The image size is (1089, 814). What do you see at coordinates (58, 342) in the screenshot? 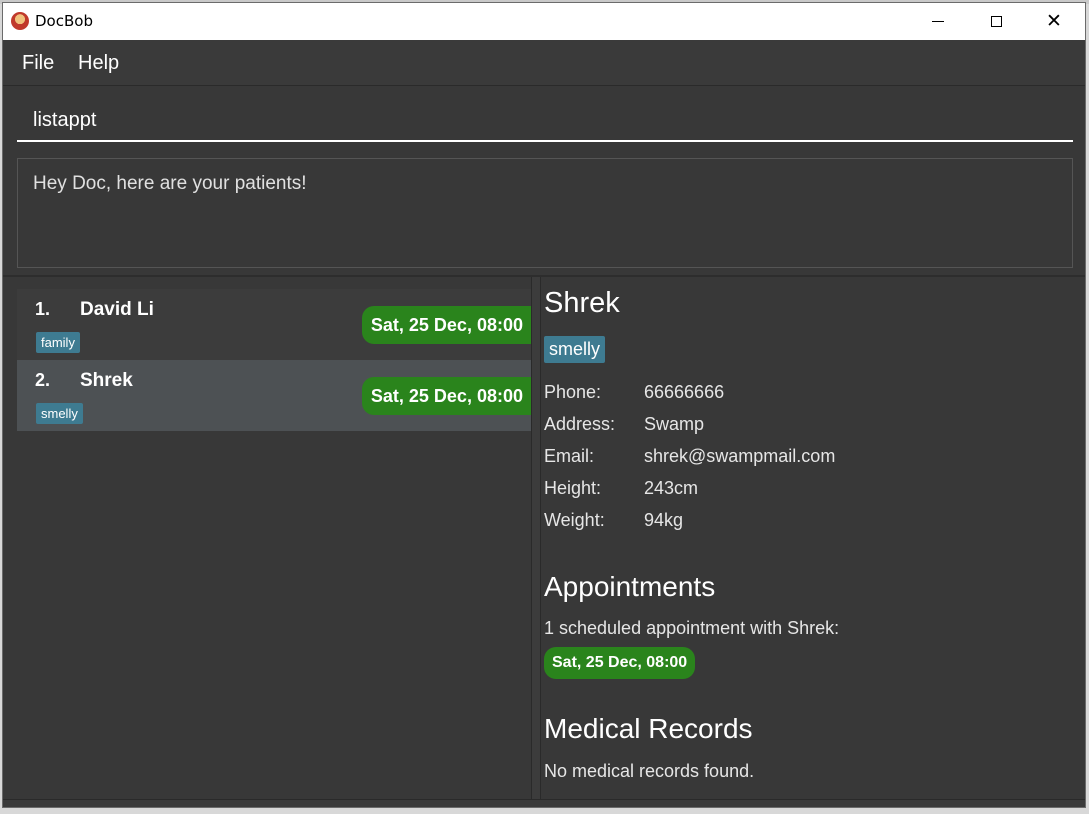
I see `patient-tag: family` at bounding box center [58, 342].